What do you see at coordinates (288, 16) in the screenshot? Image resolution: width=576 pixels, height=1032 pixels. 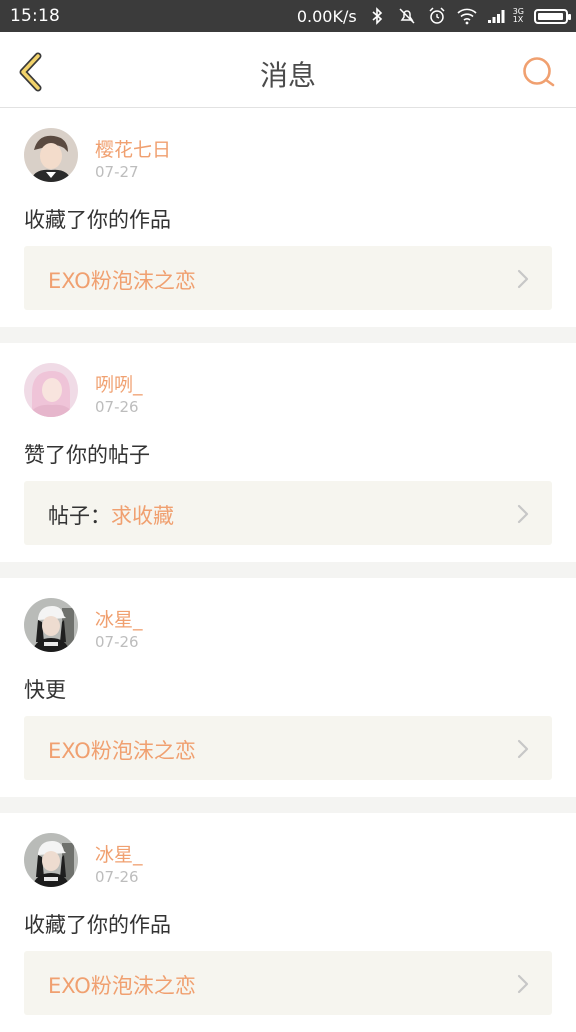 I see `status-bar: 15:18 0.00K/s 3G 1X` at bounding box center [288, 16].